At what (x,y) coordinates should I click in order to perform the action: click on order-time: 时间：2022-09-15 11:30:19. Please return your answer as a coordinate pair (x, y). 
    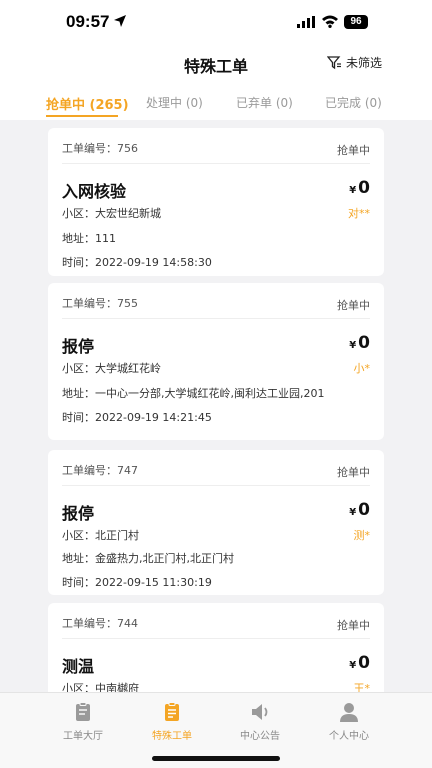
    Looking at the image, I should click on (137, 582).